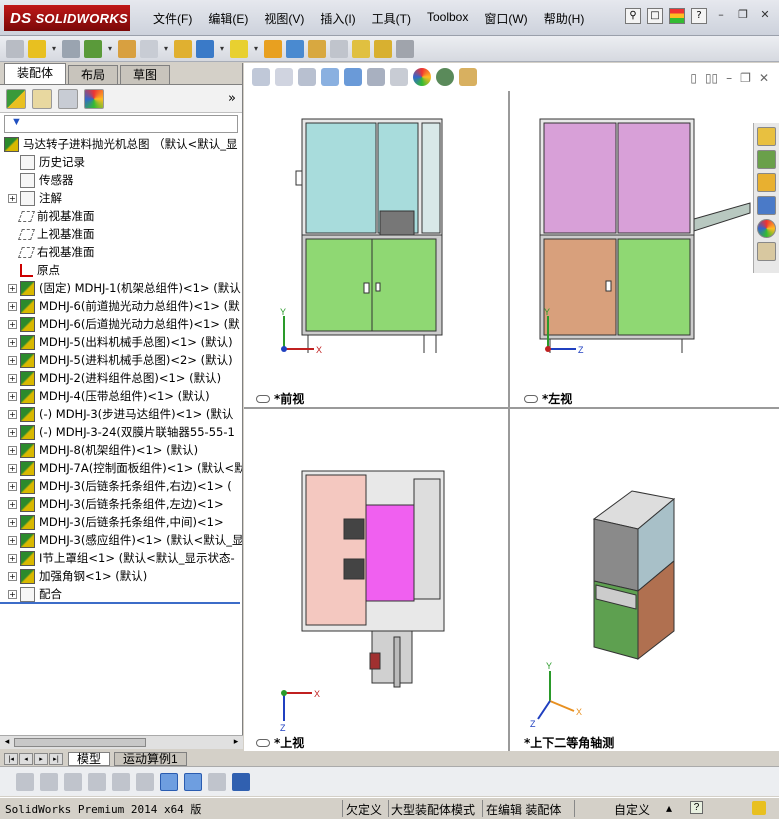 This screenshot has height=819, width=779. Describe the element at coordinates (766, 136) in the screenshot. I see `home-icon` at that location.